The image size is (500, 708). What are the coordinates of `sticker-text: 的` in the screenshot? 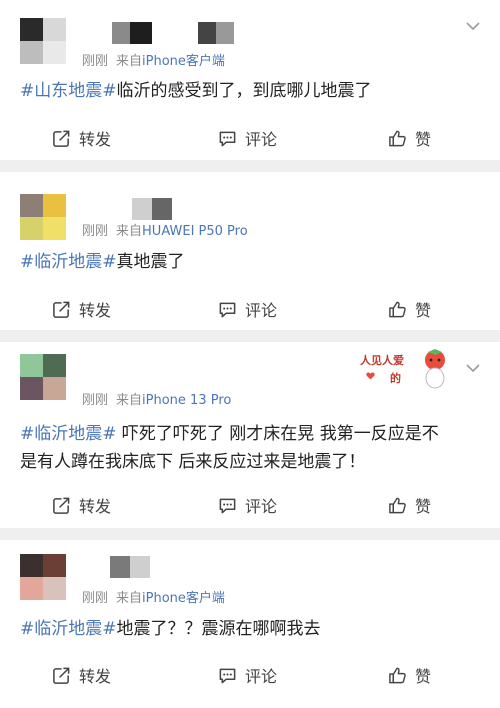 It's located at (395, 378).